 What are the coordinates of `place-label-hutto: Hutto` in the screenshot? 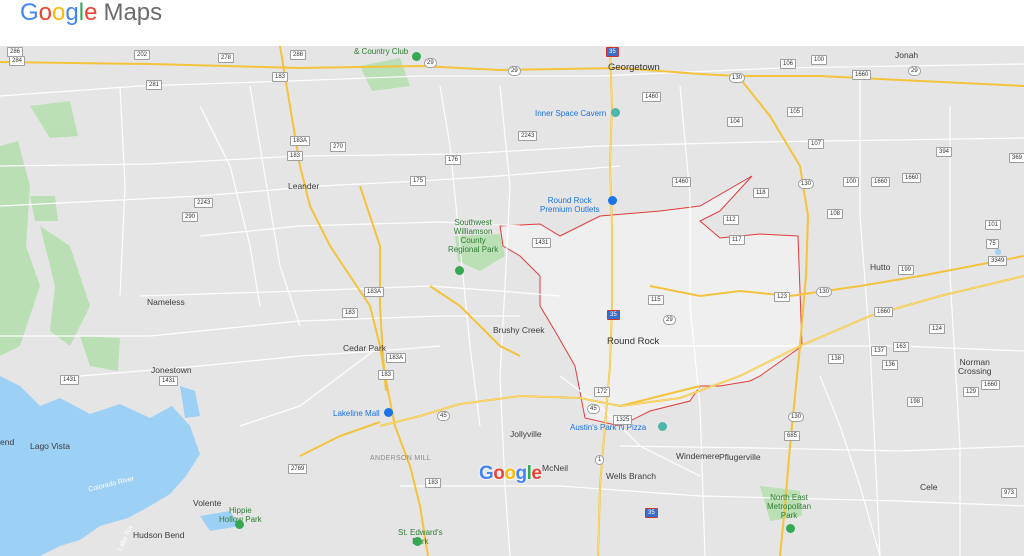 It's located at (880, 267).